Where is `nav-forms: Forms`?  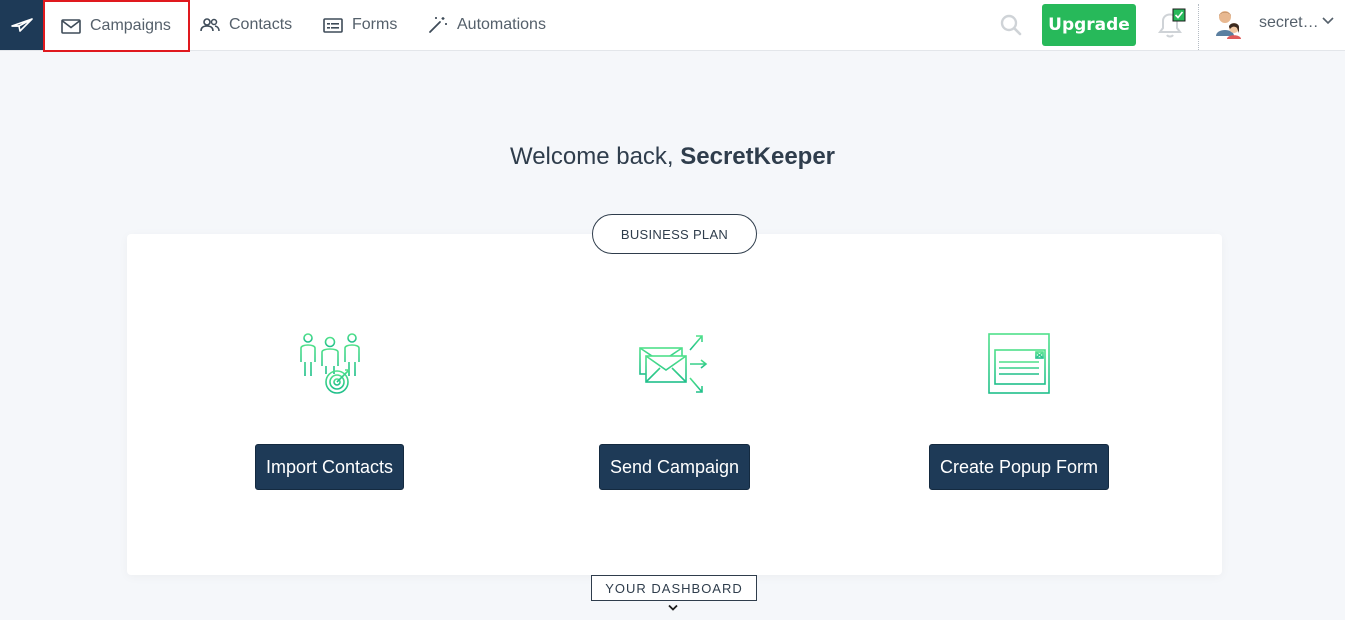
nav-forms: Forms is located at coordinates (360, 25).